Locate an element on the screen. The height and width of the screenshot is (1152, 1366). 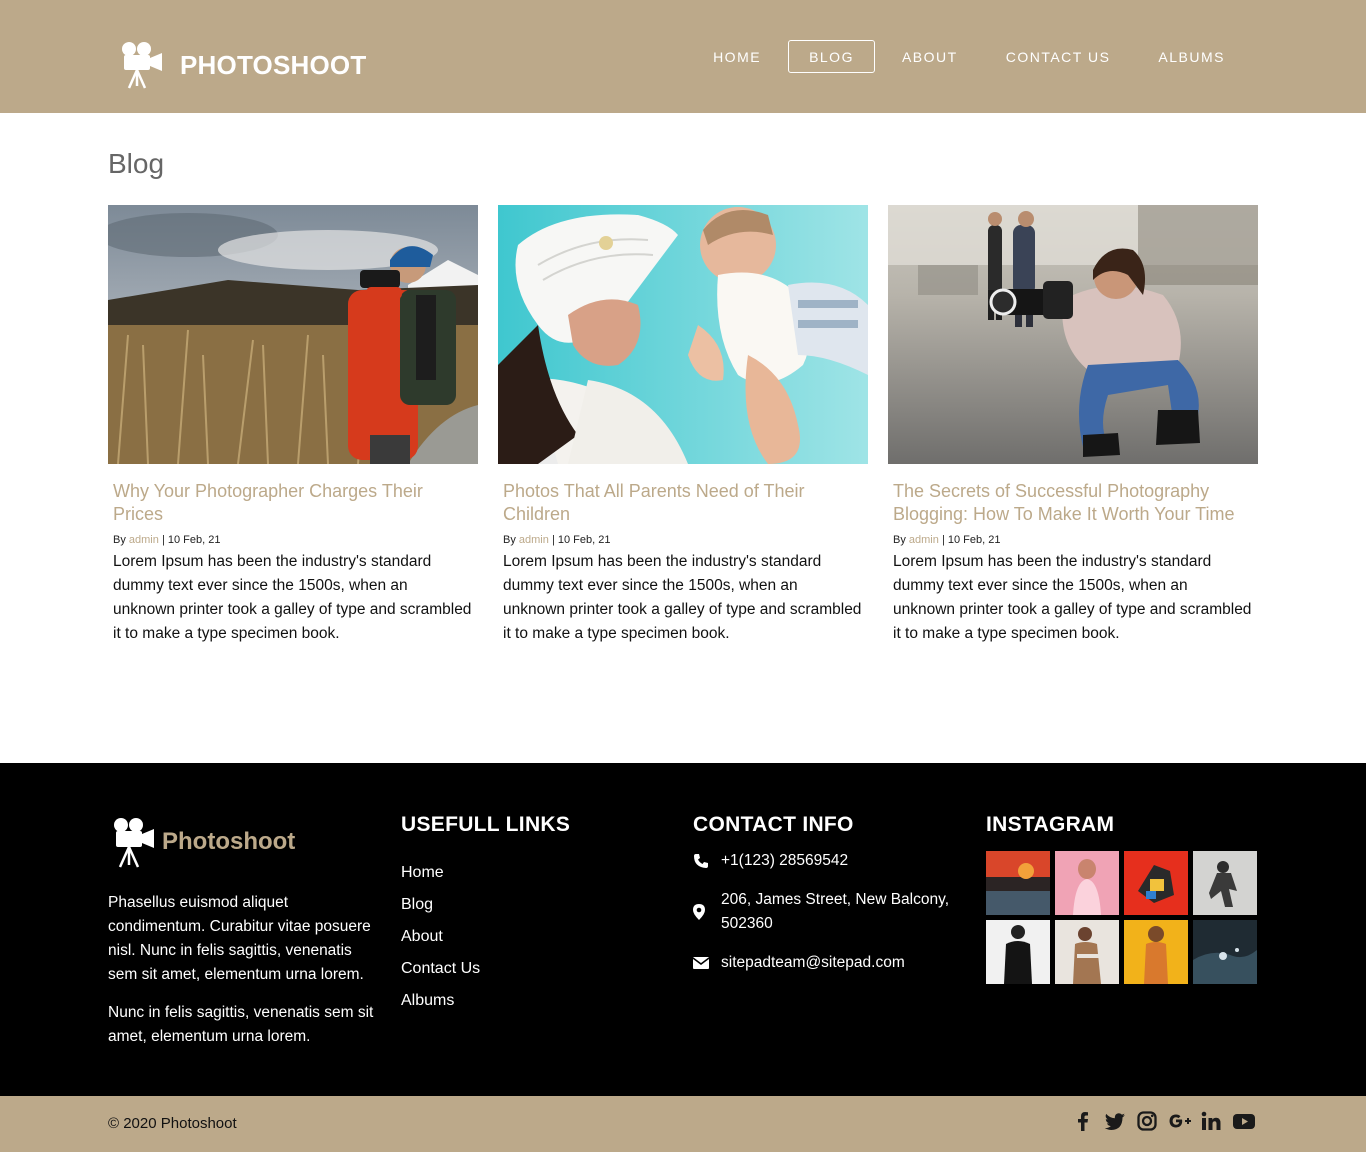
copyright-text: © 2020 Photoshoot is located at coordinates (172, 1123).